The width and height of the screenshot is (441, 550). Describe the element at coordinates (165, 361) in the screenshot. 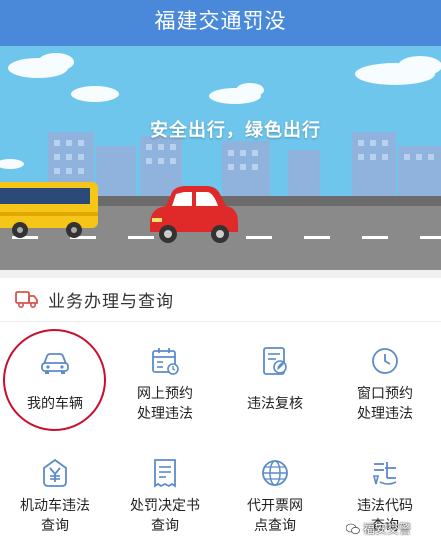

I see `calendar-icon` at that location.